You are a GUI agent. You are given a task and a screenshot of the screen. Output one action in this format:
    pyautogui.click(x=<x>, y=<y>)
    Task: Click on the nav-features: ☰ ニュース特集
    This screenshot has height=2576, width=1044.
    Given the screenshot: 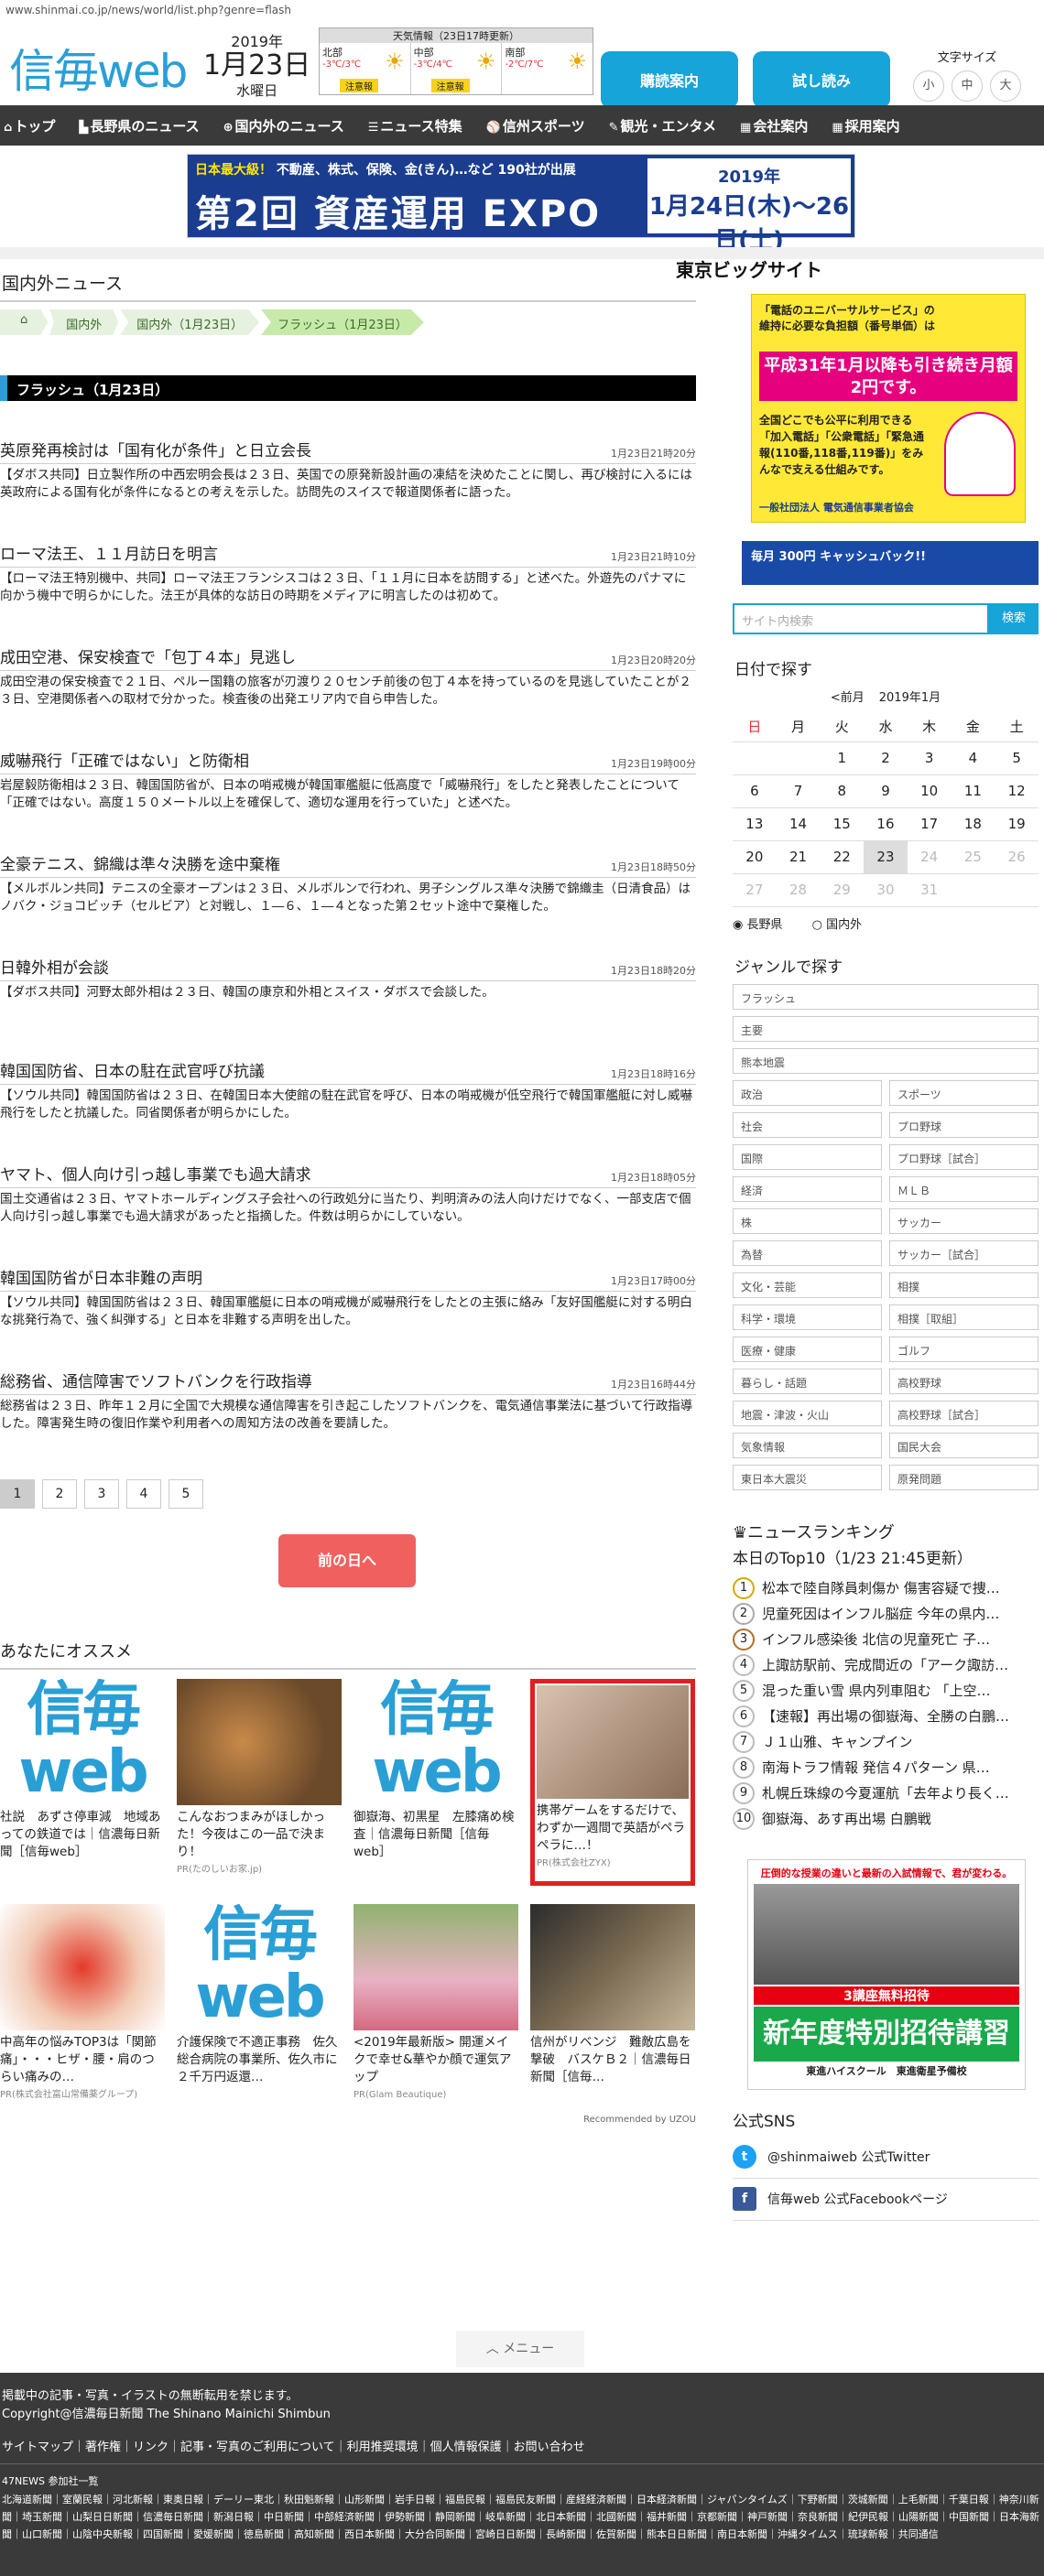 What is the action you would take?
    pyautogui.click(x=415, y=126)
    